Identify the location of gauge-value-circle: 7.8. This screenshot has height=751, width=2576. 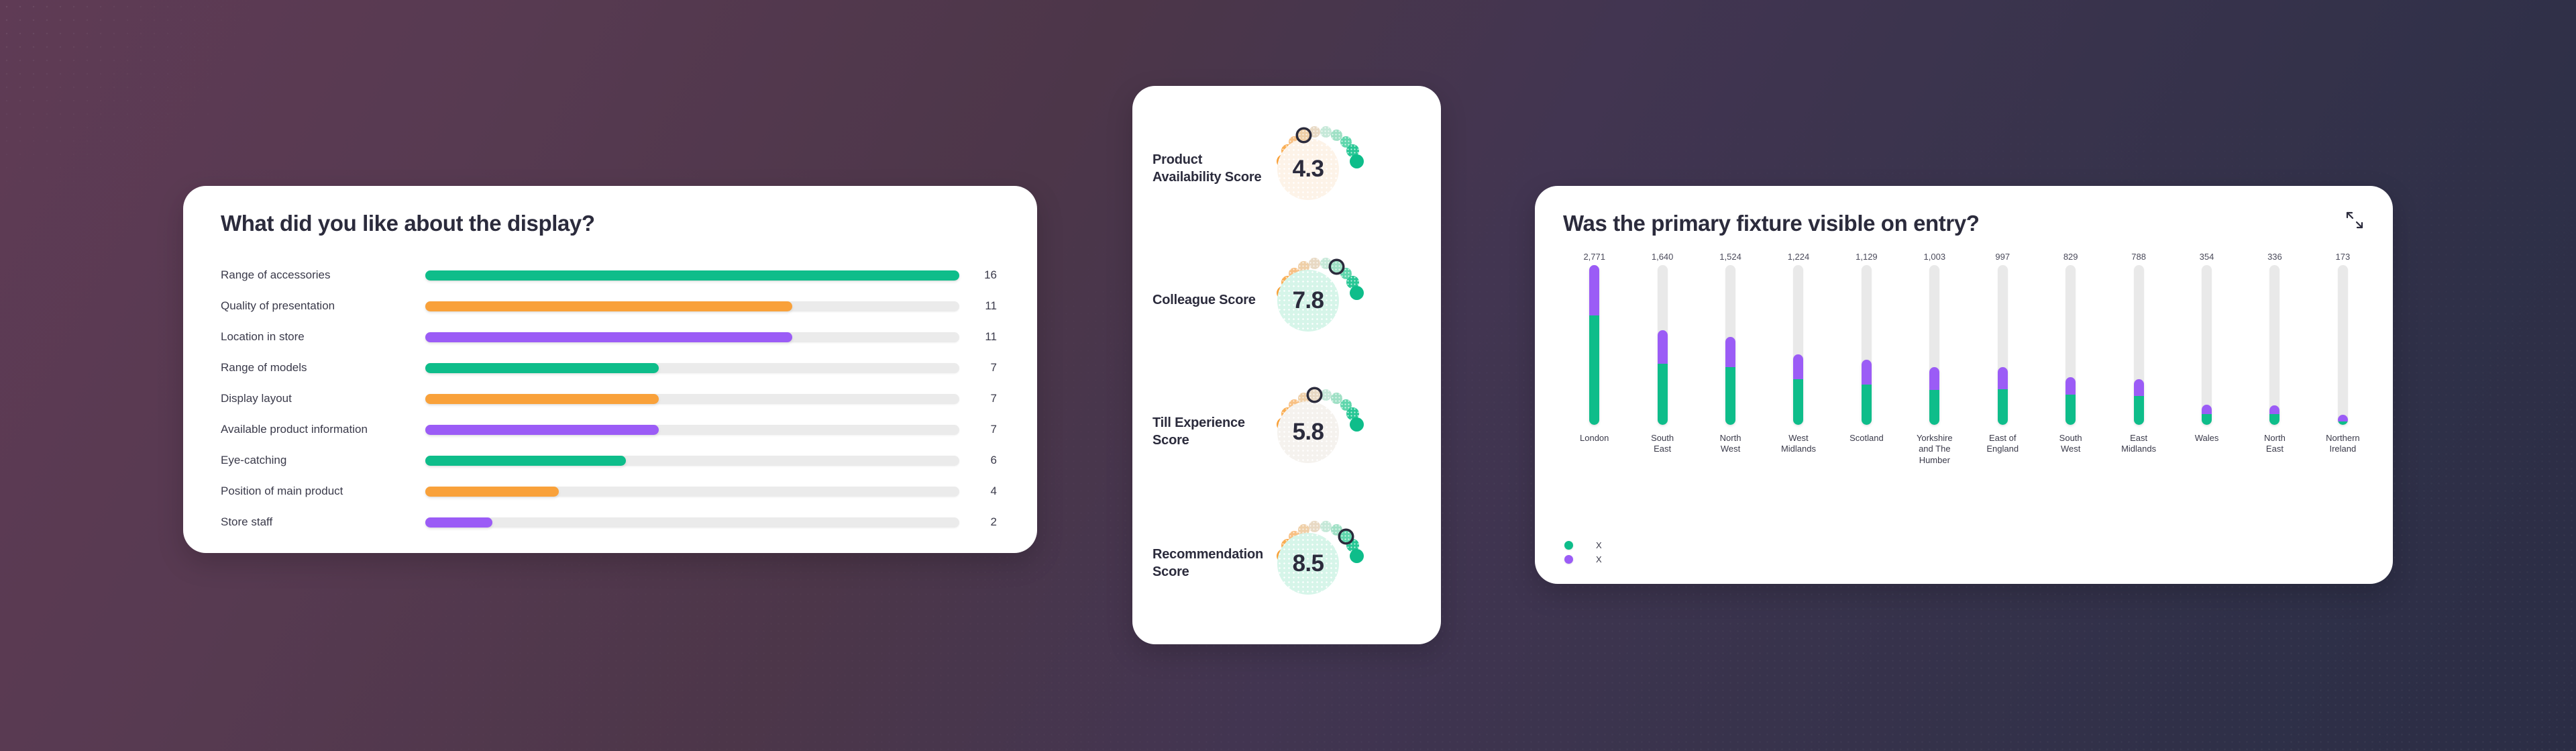
(1308, 301).